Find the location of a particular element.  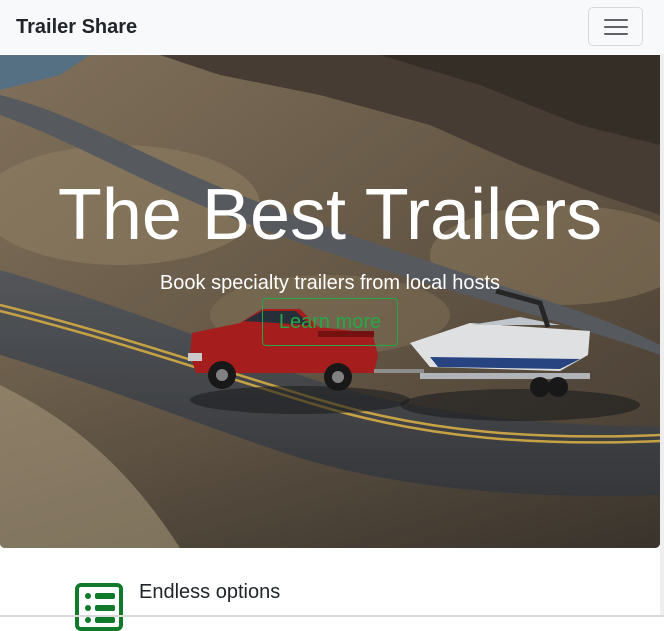

brand-link: Trailer Share is located at coordinates (76, 27).